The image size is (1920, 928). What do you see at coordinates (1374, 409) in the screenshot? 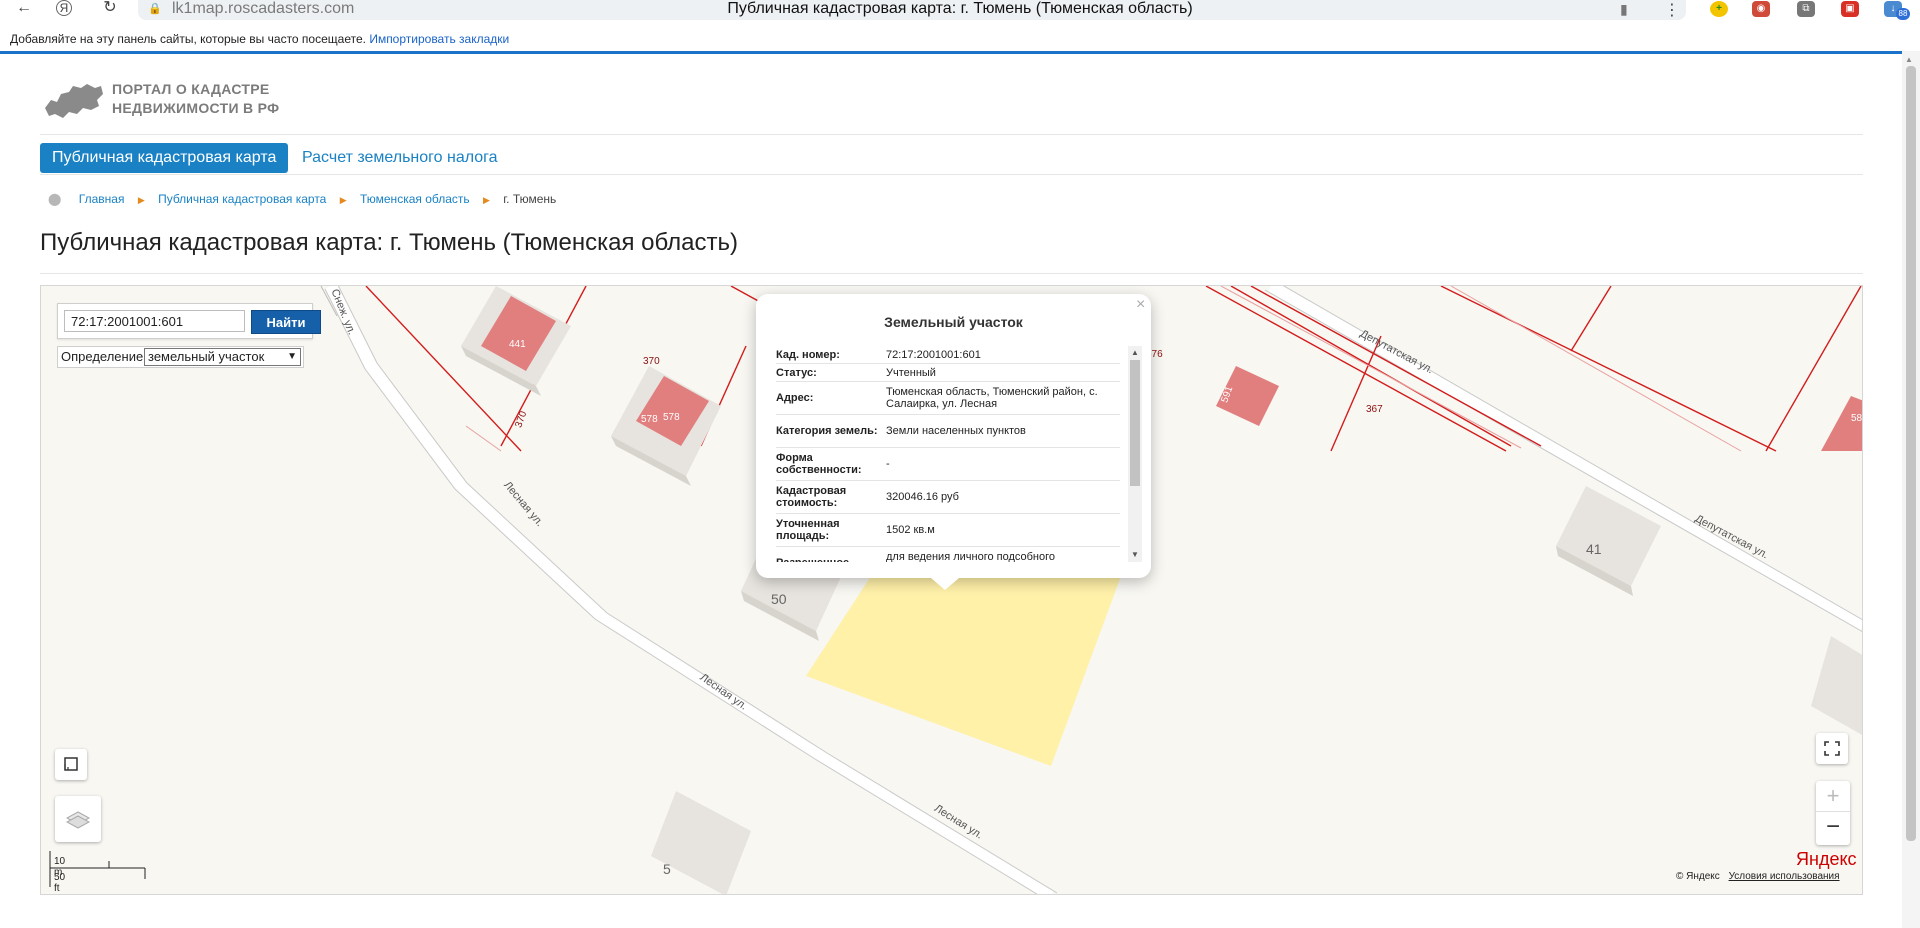
I see `parcel-number: 367` at bounding box center [1374, 409].